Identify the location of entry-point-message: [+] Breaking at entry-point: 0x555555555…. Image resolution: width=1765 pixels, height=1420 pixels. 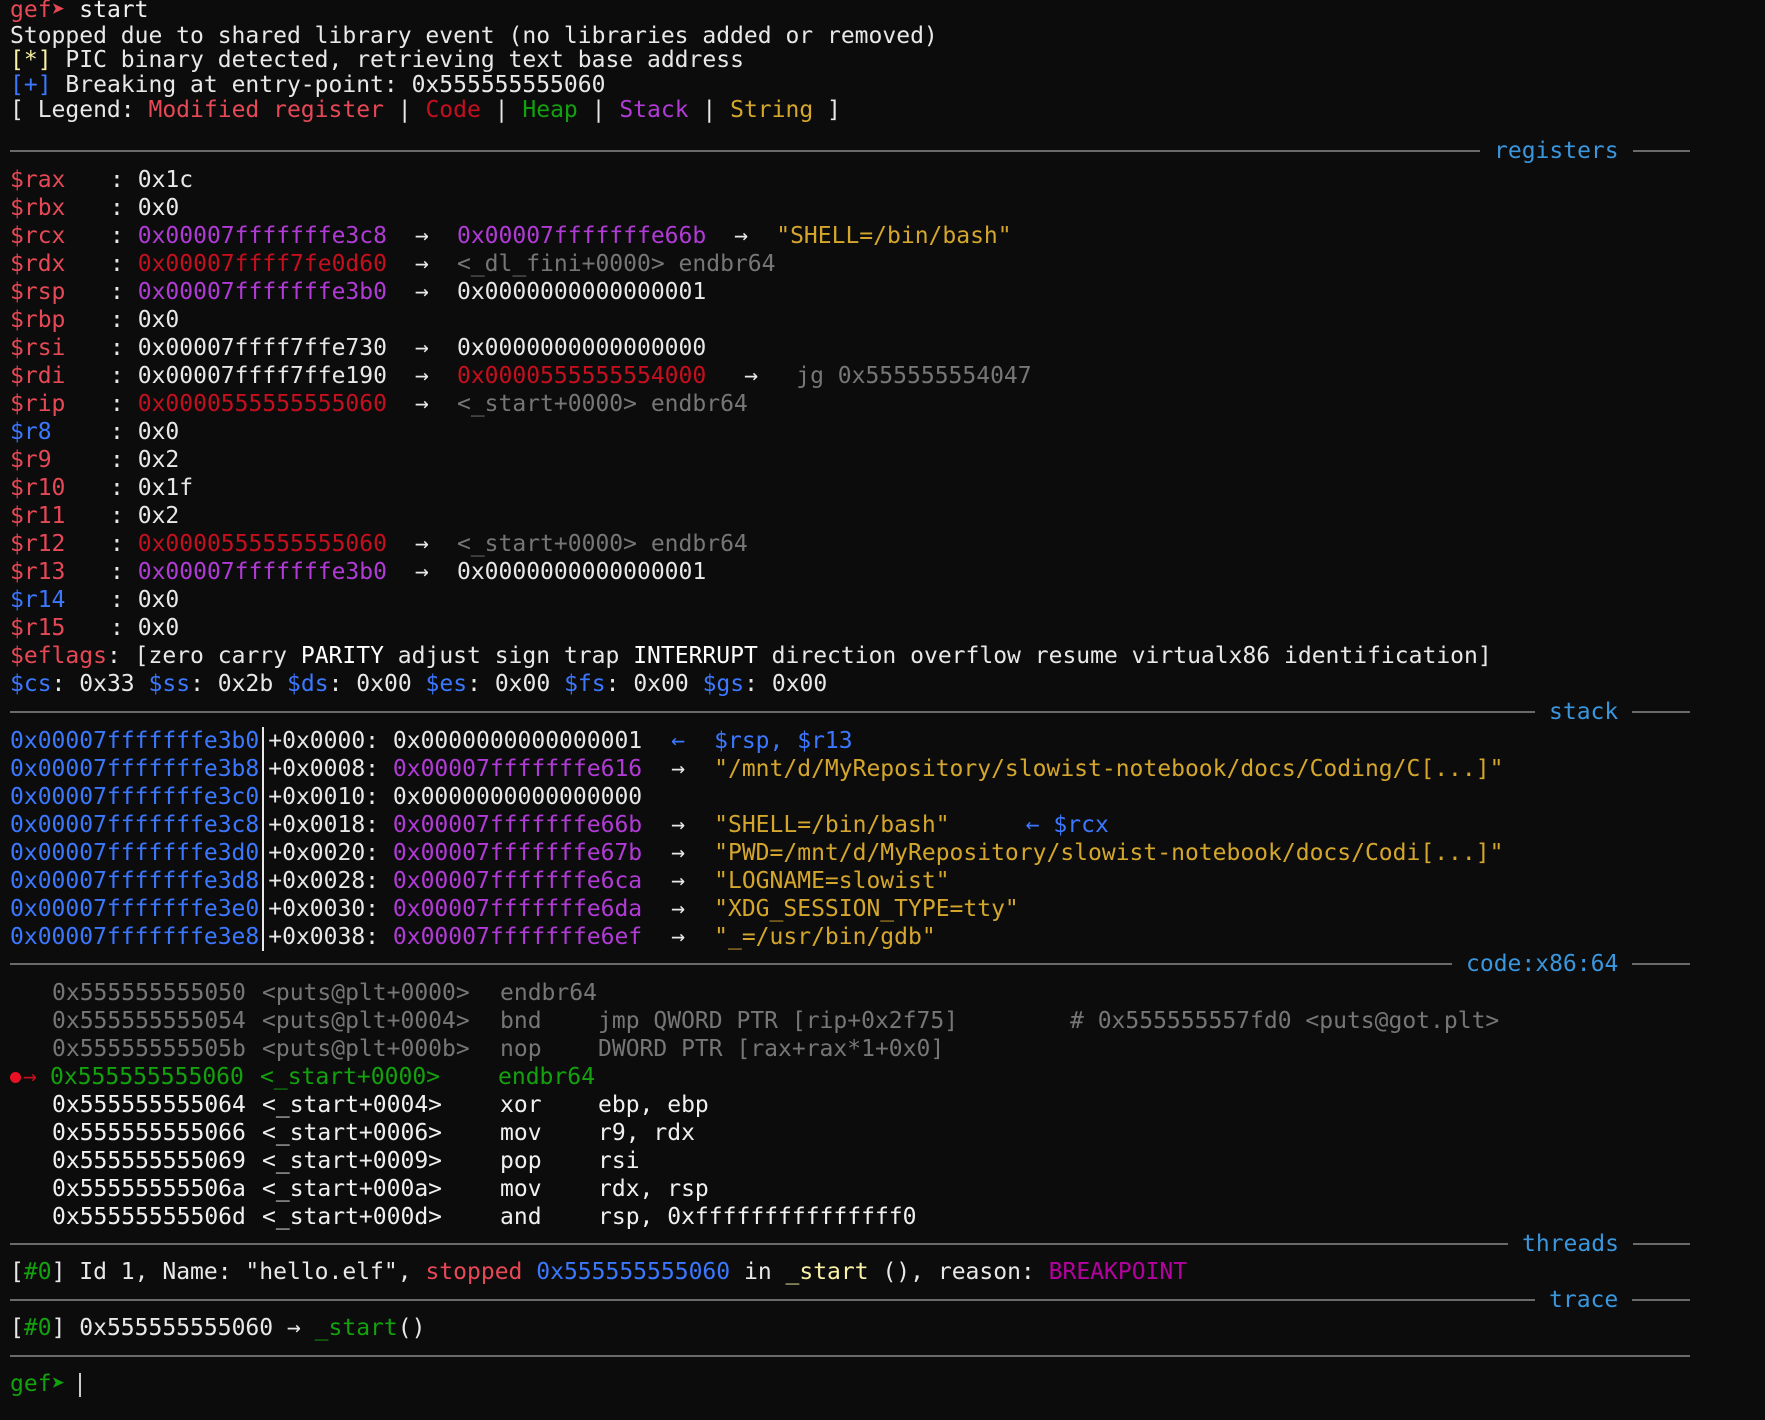
(308, 85).